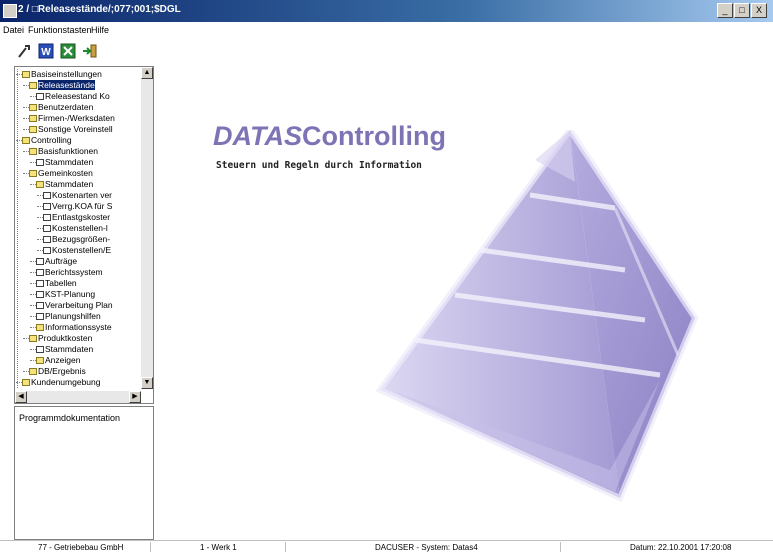  I want to click on tree-node: Releasestände, so click(62, 85).